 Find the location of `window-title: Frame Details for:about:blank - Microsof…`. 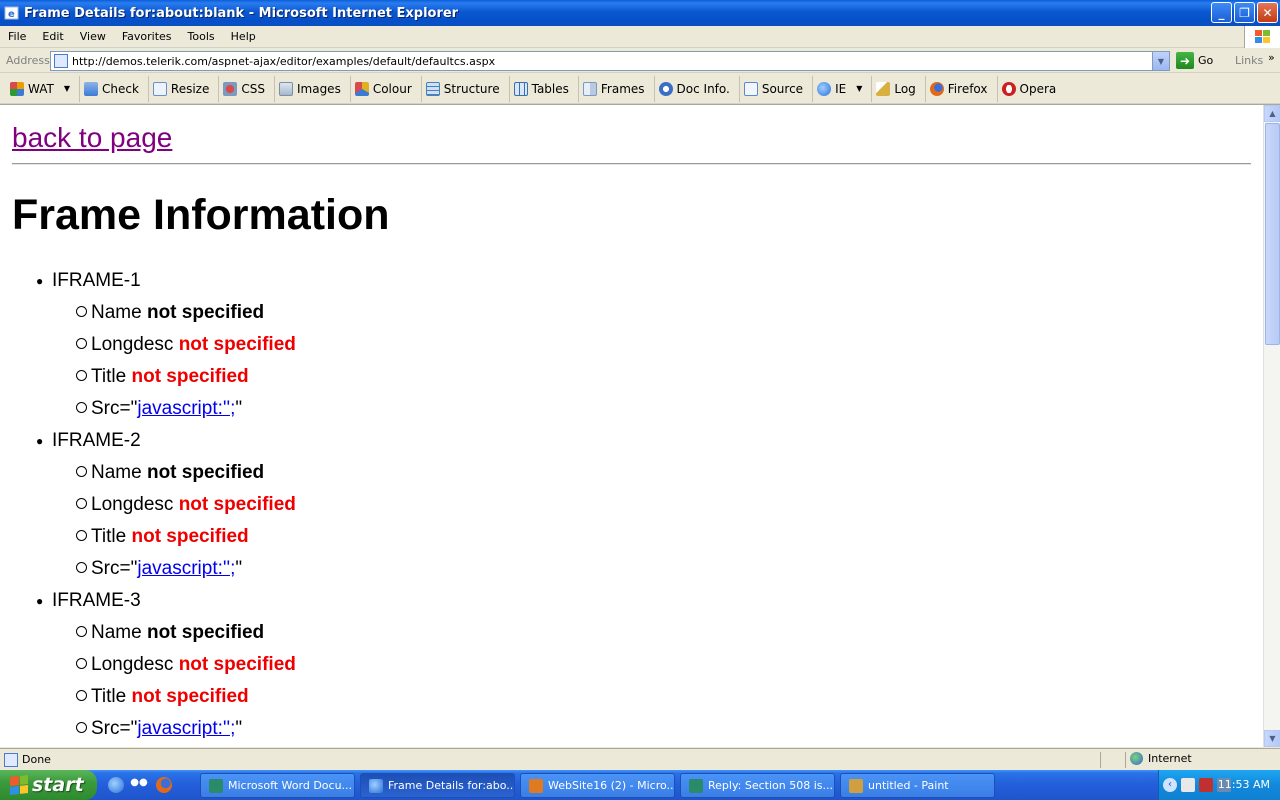

window-title: Frame Details for:about:blank - Microsof… is located at coordinates (241, 13).